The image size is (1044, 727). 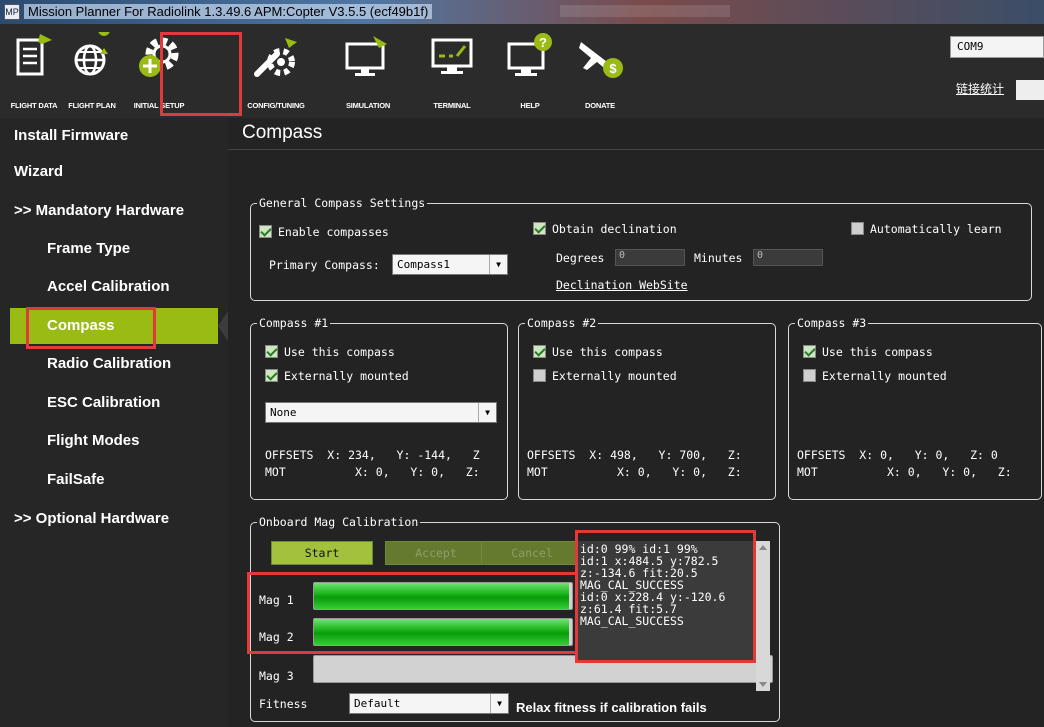 What do you see at coordinates (980, 88) in the screenshot?
I see `link-stats-link: 链接统计` at bounding box center [980, 88].